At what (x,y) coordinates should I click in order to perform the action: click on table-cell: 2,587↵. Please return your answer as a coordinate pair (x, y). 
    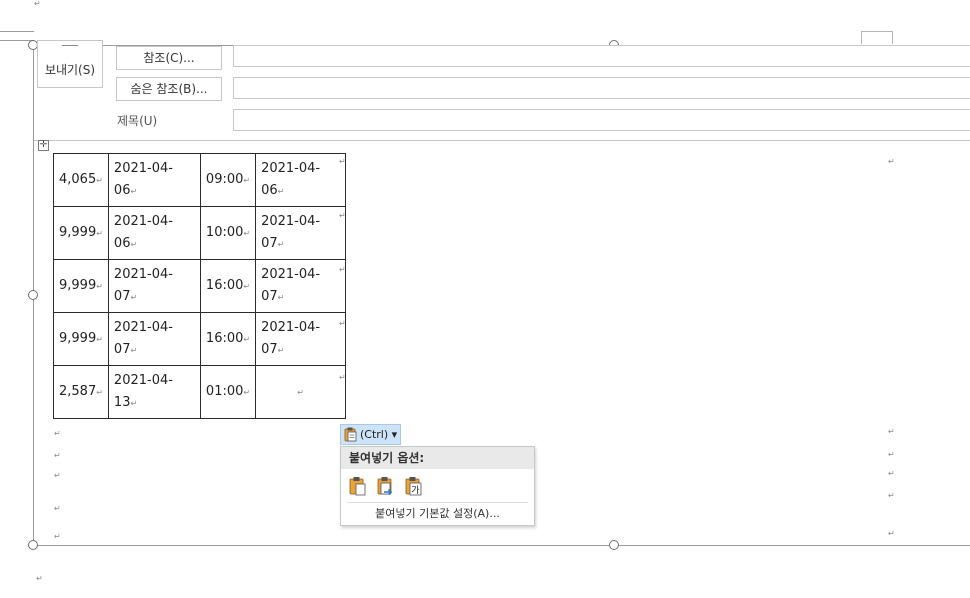
    Looking at the image, I should click on (81, 392).